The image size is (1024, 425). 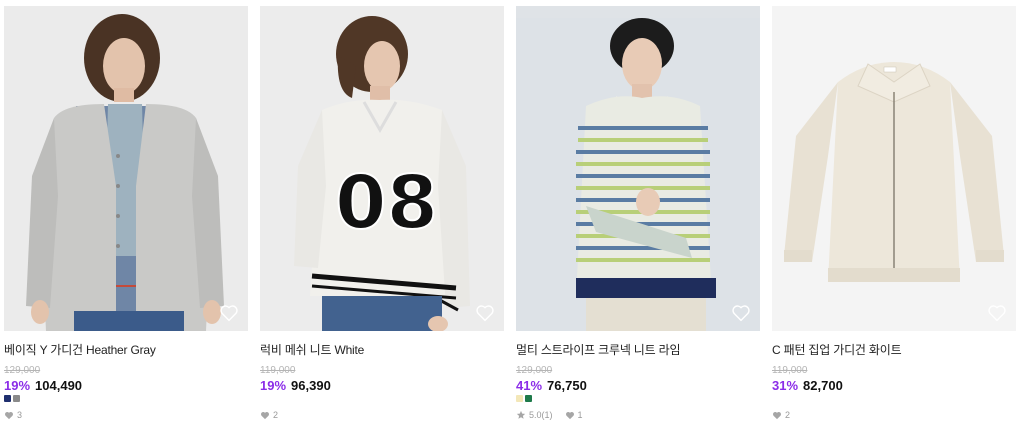 What do you see at coordinates (638, 349) in the screenshot?
I see `product-name: 멀티 스트라이프 크루넥 니트 라임` at bounding box center [638, 349].